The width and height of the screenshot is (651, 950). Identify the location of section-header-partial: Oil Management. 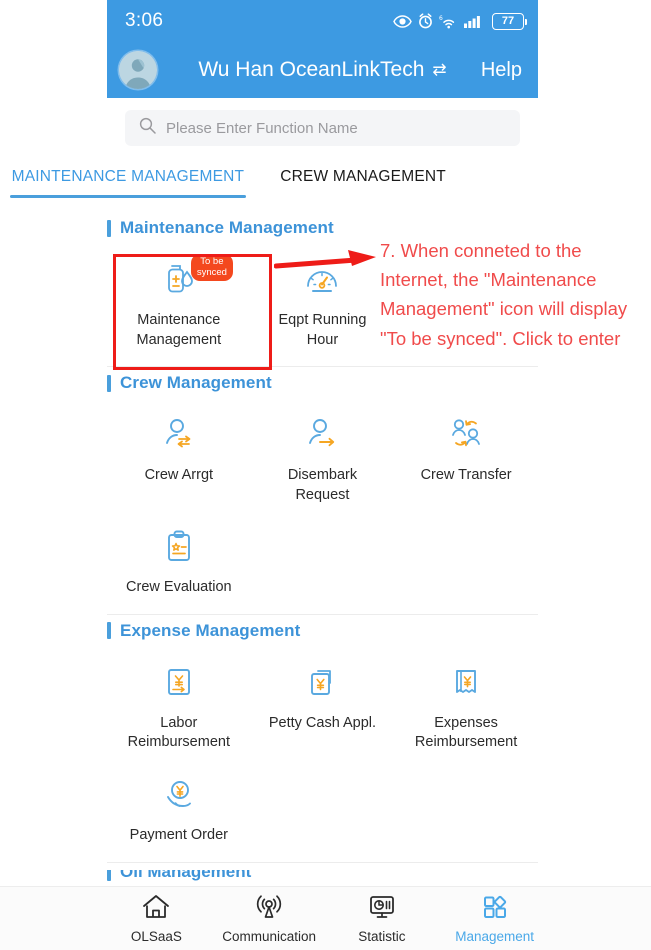
(322, 878).